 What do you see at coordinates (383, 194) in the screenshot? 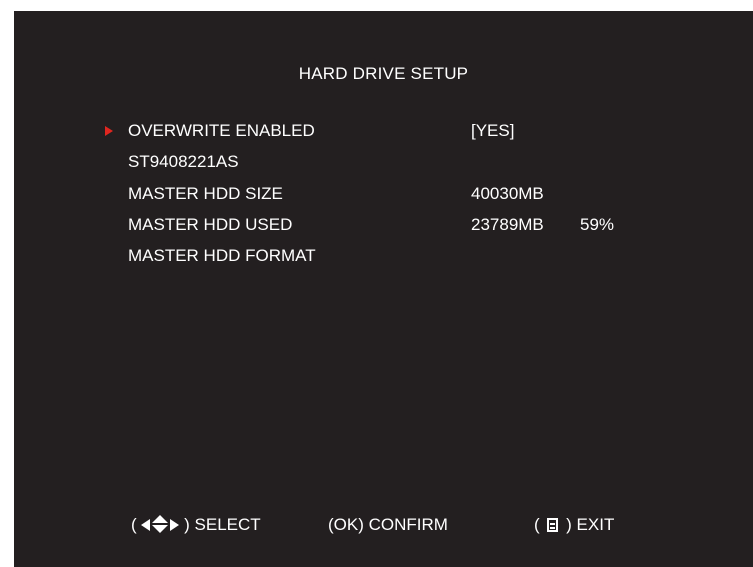
I see `menu-item-master-hdd-size: MASTER HDD SIZE 40030MB` at bounding box center [383, 194].